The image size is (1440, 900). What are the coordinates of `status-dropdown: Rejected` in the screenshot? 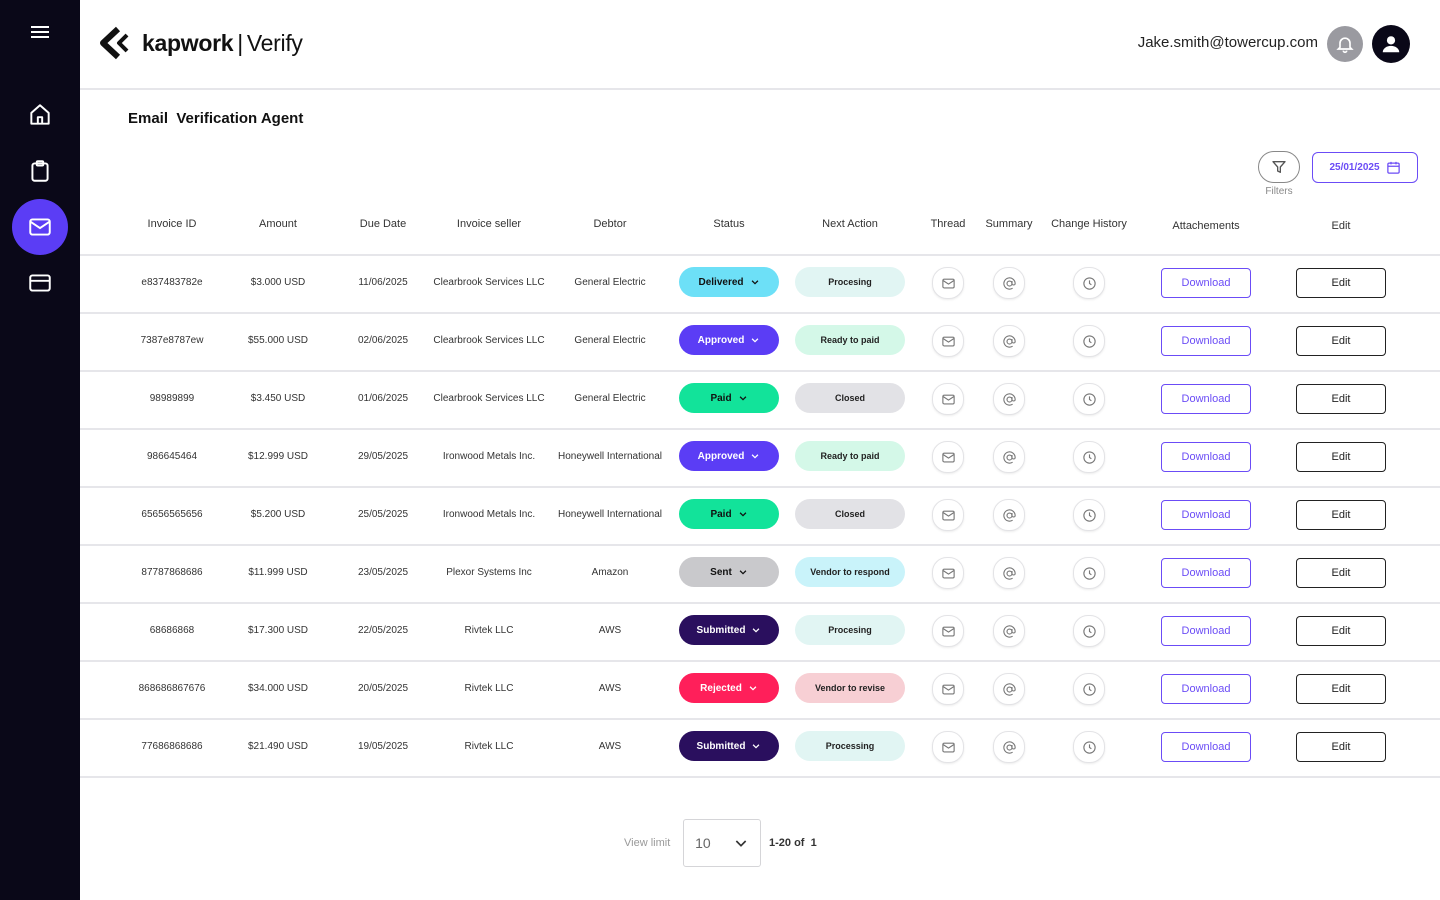 It's located at (729, 688).